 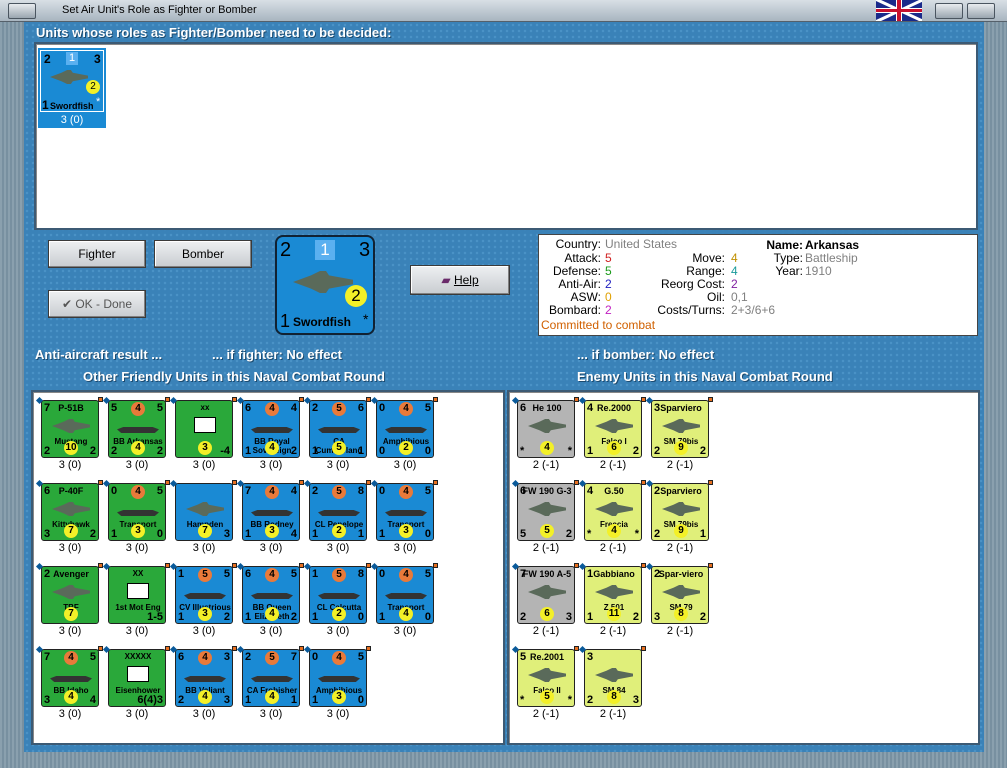 What do you see at coordinates (680, 512) in the screenshot?
I see `unit-counter-face: 221SparvieroSM.79bis9` at bounding box center [680, 512].